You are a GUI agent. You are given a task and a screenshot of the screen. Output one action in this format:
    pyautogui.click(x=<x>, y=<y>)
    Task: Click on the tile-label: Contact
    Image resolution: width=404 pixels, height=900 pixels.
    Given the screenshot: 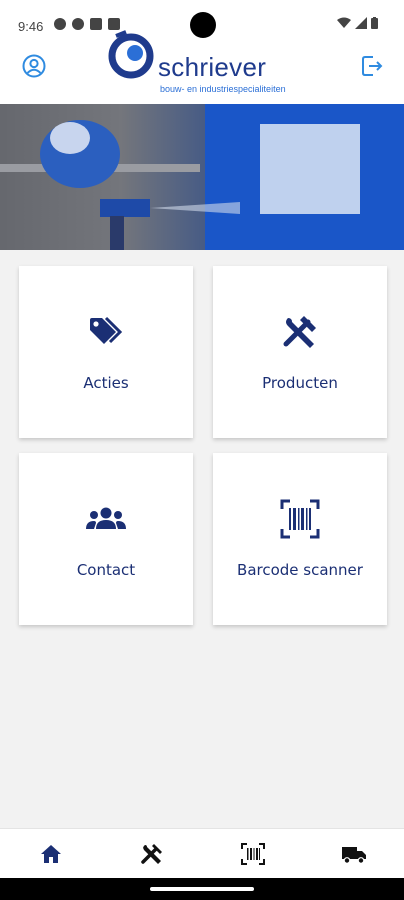 What is the action you would take?
    pyautogui.click(x=106, y=570)
    